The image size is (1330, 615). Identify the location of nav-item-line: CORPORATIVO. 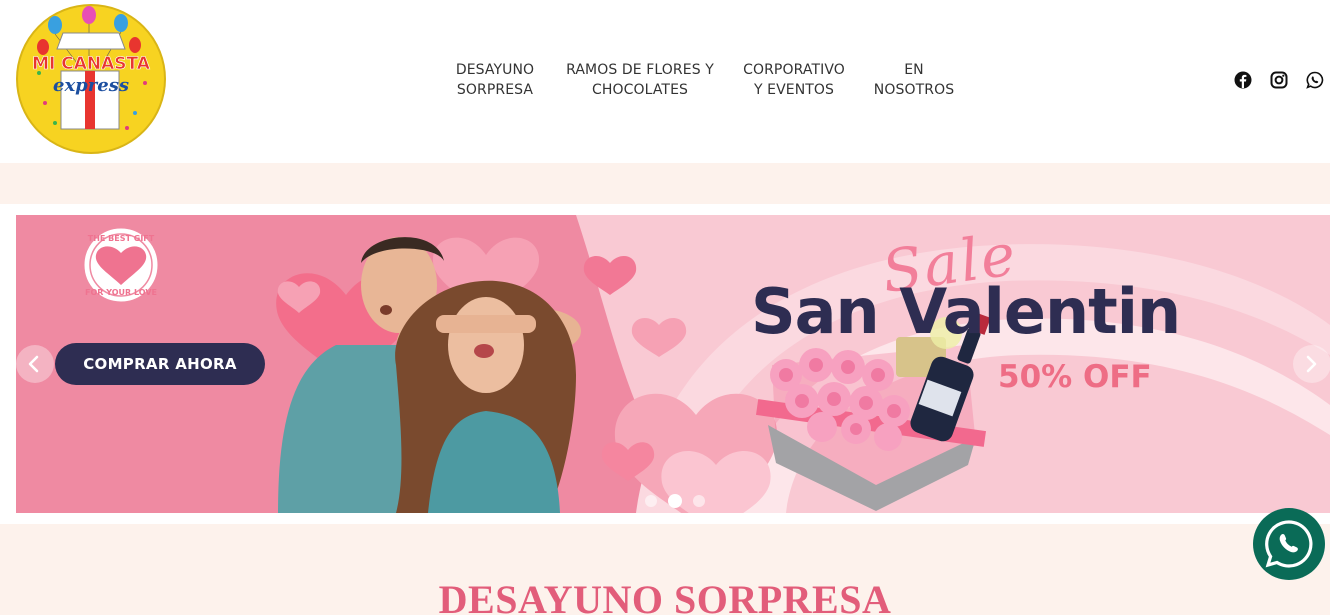
(794, 70).